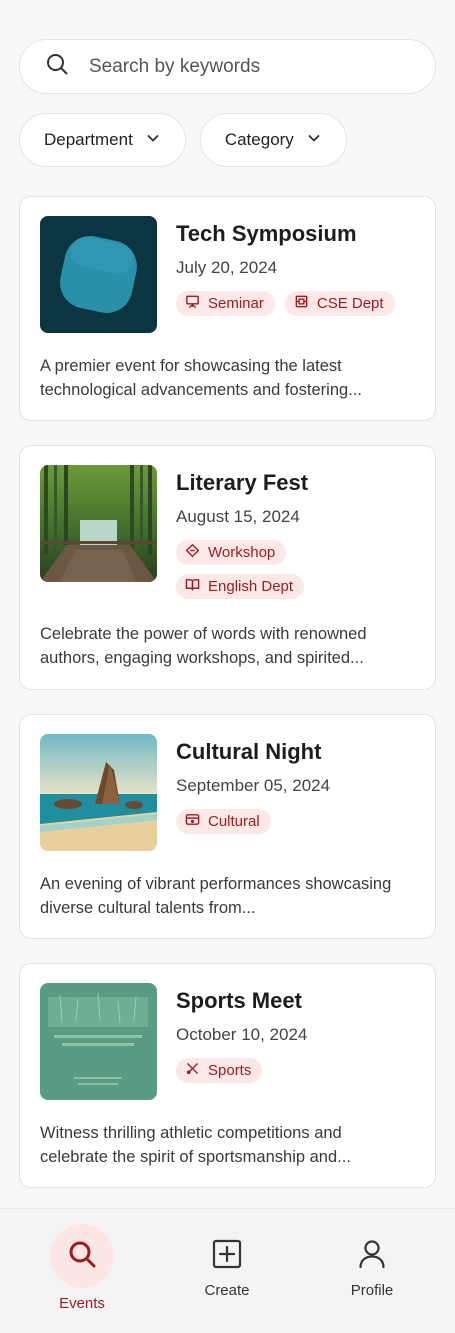 This screenshot has width=455, height=1333. I want to click on user-icon, so click(372, 1256).